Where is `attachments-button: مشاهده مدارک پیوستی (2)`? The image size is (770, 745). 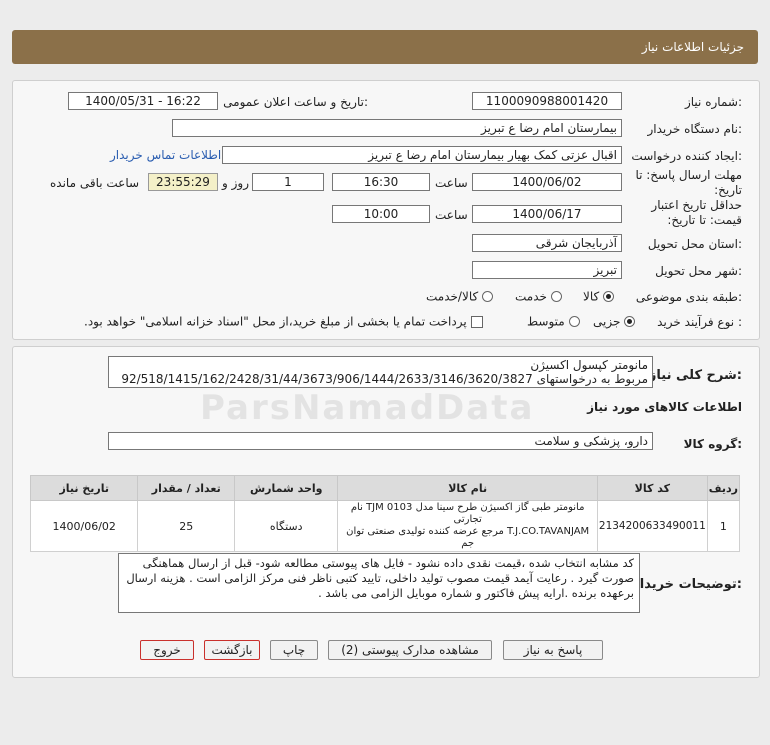
attachments-button: مشاهده مدارک پیوستی (2) is located at coordinates (410, 650).